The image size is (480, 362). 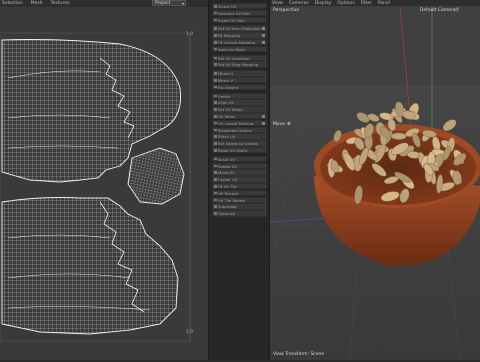 What do you see at coordinates (190, 34) in the screenshot?
I see `uv-axis-label-top: 1.0` at bounding box center [190, 34].